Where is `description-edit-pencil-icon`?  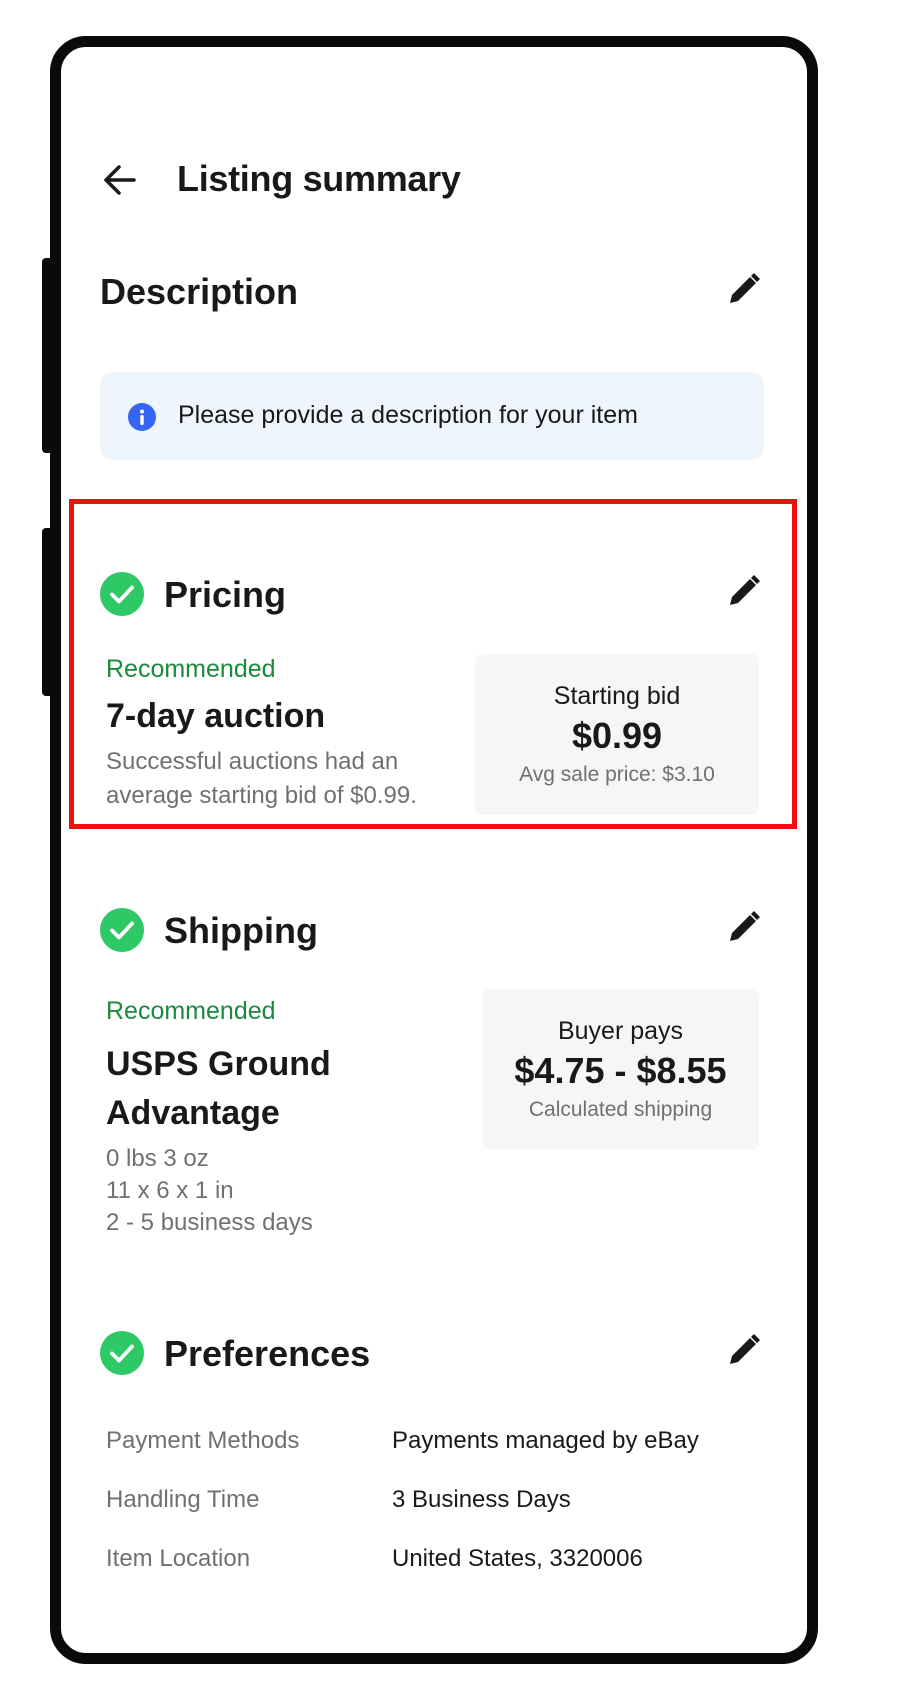
description-edit-pencil-icon is located at coordinates (743, 290).